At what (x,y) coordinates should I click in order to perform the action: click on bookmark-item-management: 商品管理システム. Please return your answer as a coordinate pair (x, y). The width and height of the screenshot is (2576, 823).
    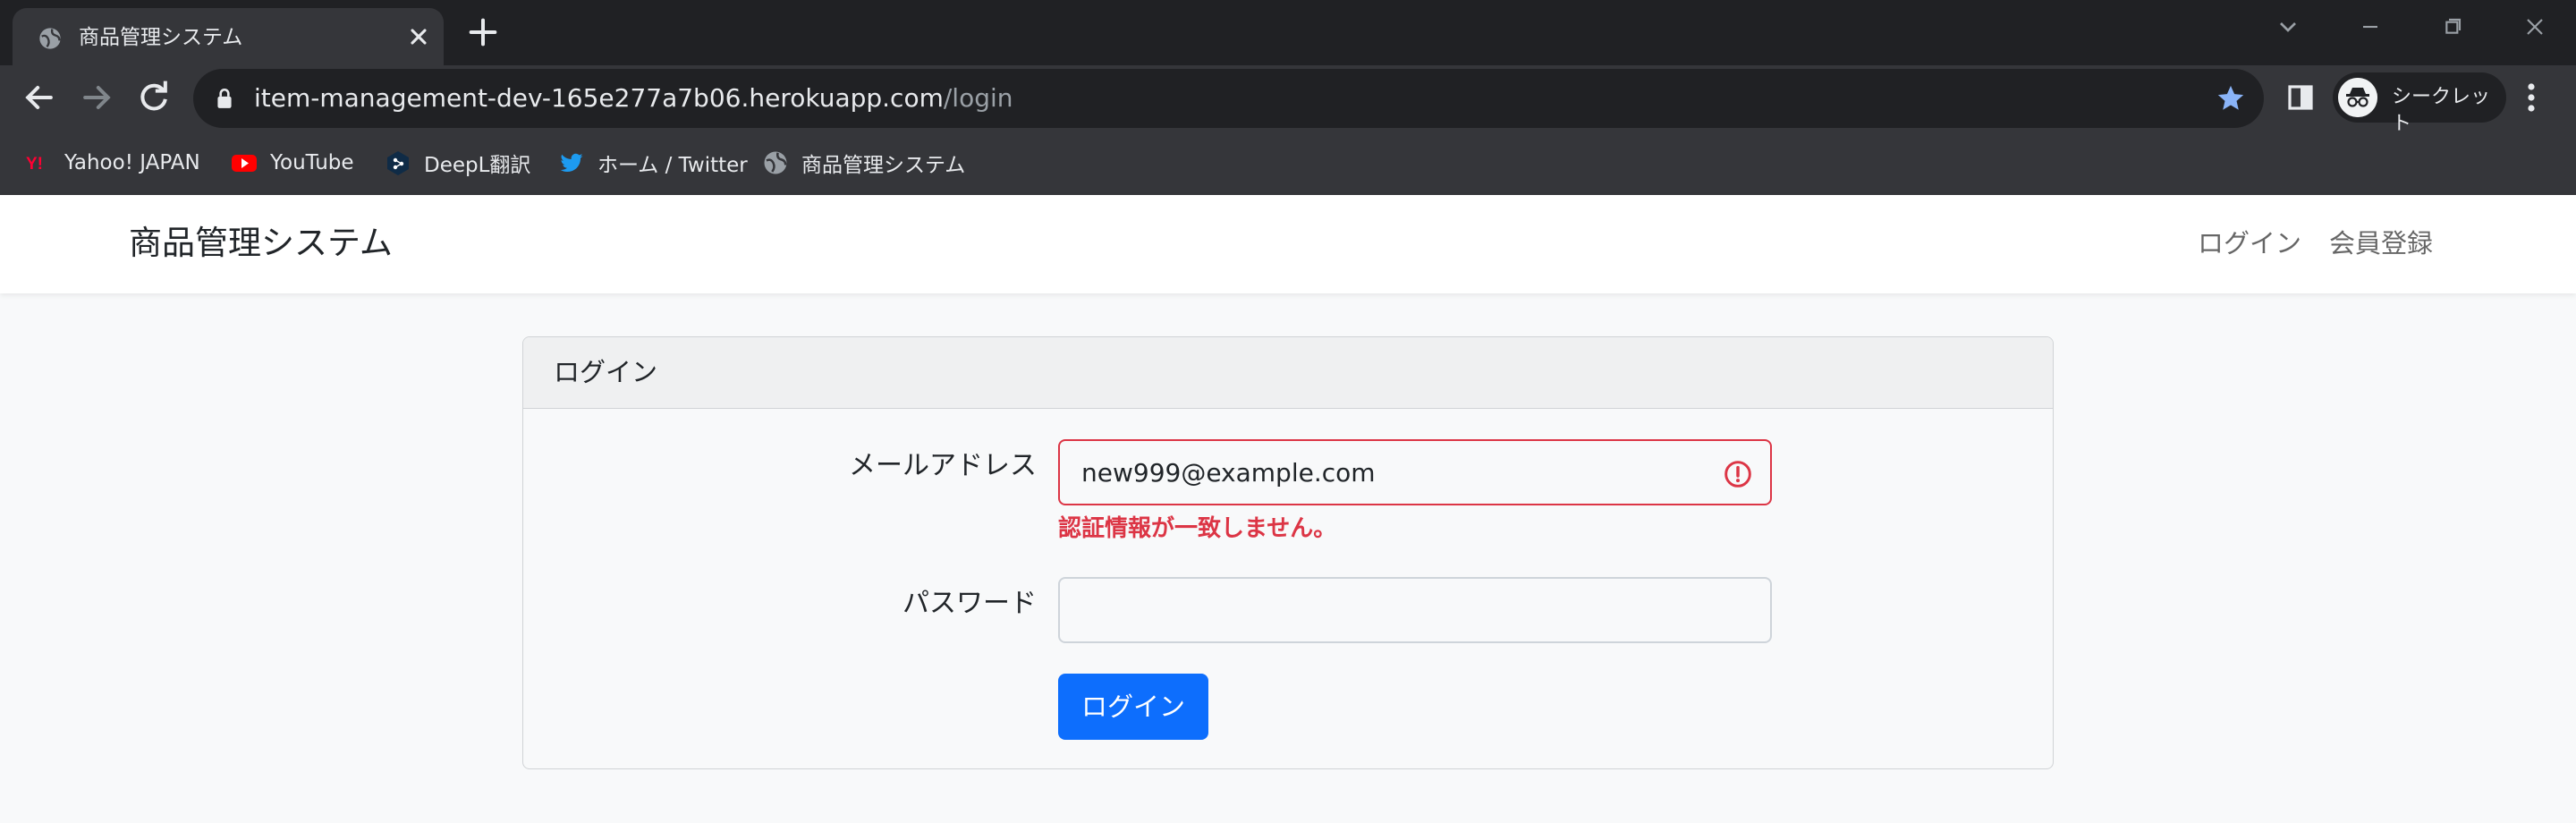
    Looking at the image, I should click on (863, 163).